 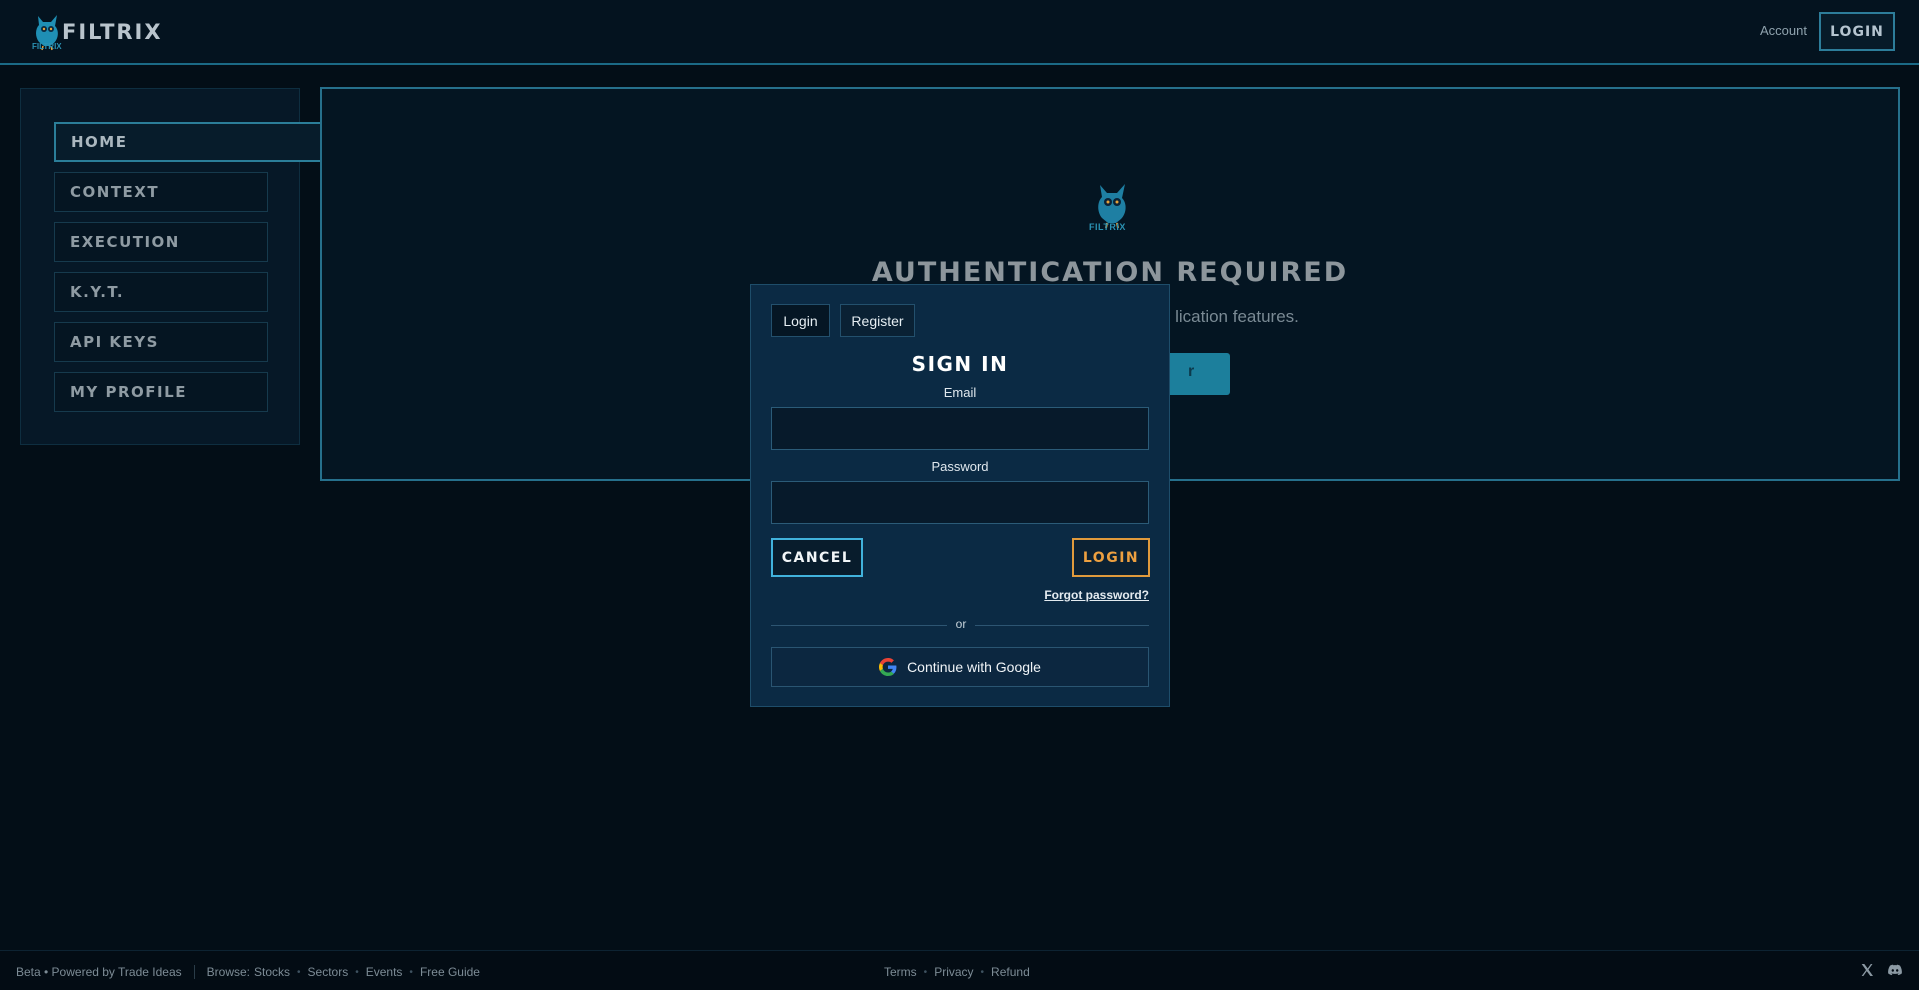 I want to click on email-field, so click(x=960, y=428).